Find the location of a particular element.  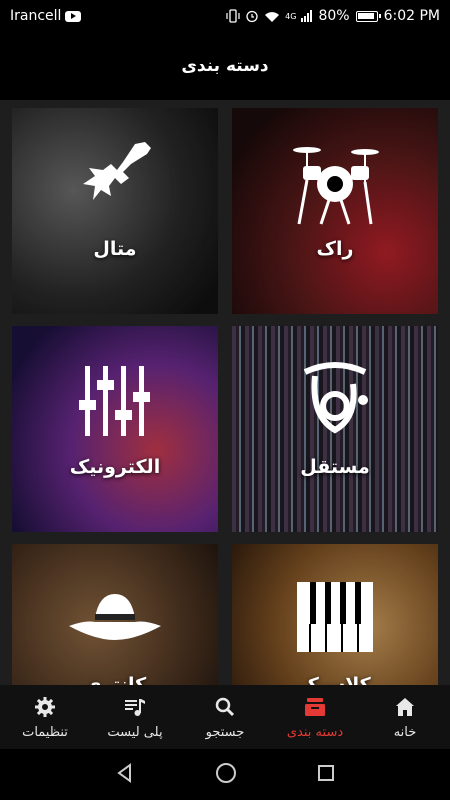

nav-settings: تنظیمات is located at coordinates (45, 717).